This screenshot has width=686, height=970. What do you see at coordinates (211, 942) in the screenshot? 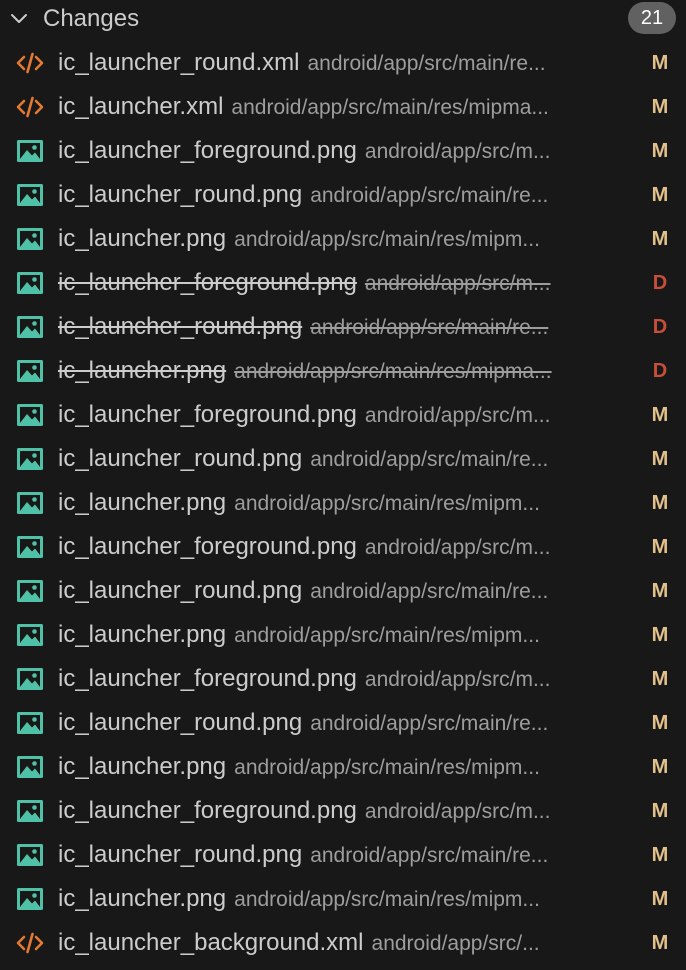
I see `file-name: ic_launcher_background.xml` at bounding box center [211, 942].